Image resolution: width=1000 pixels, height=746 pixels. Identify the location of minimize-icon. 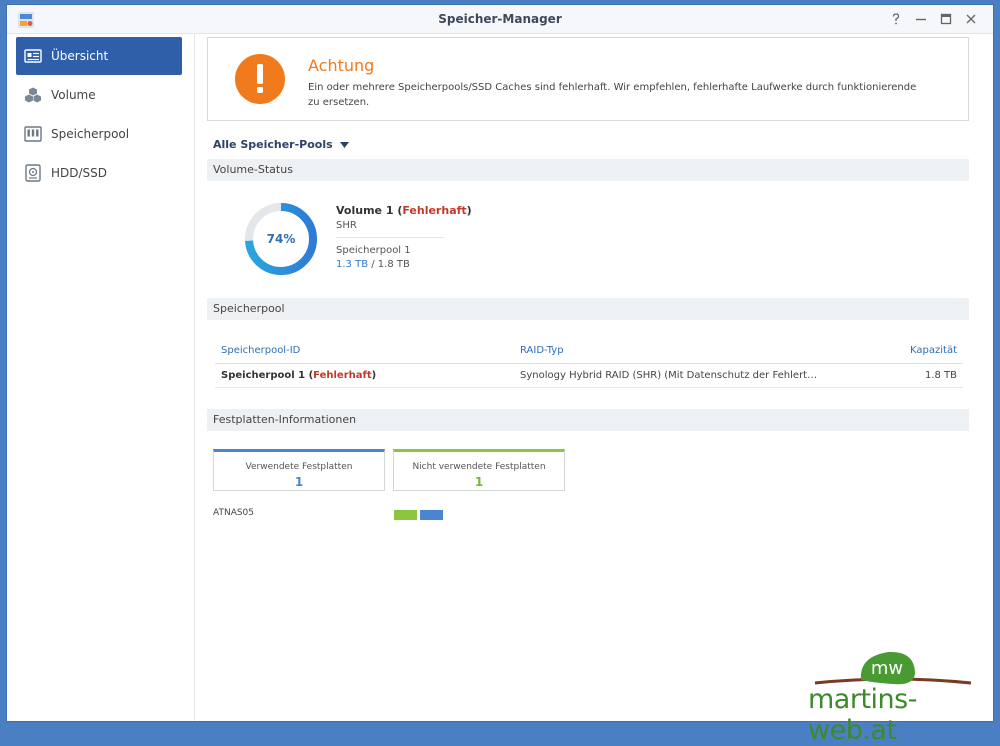
(921, 19).